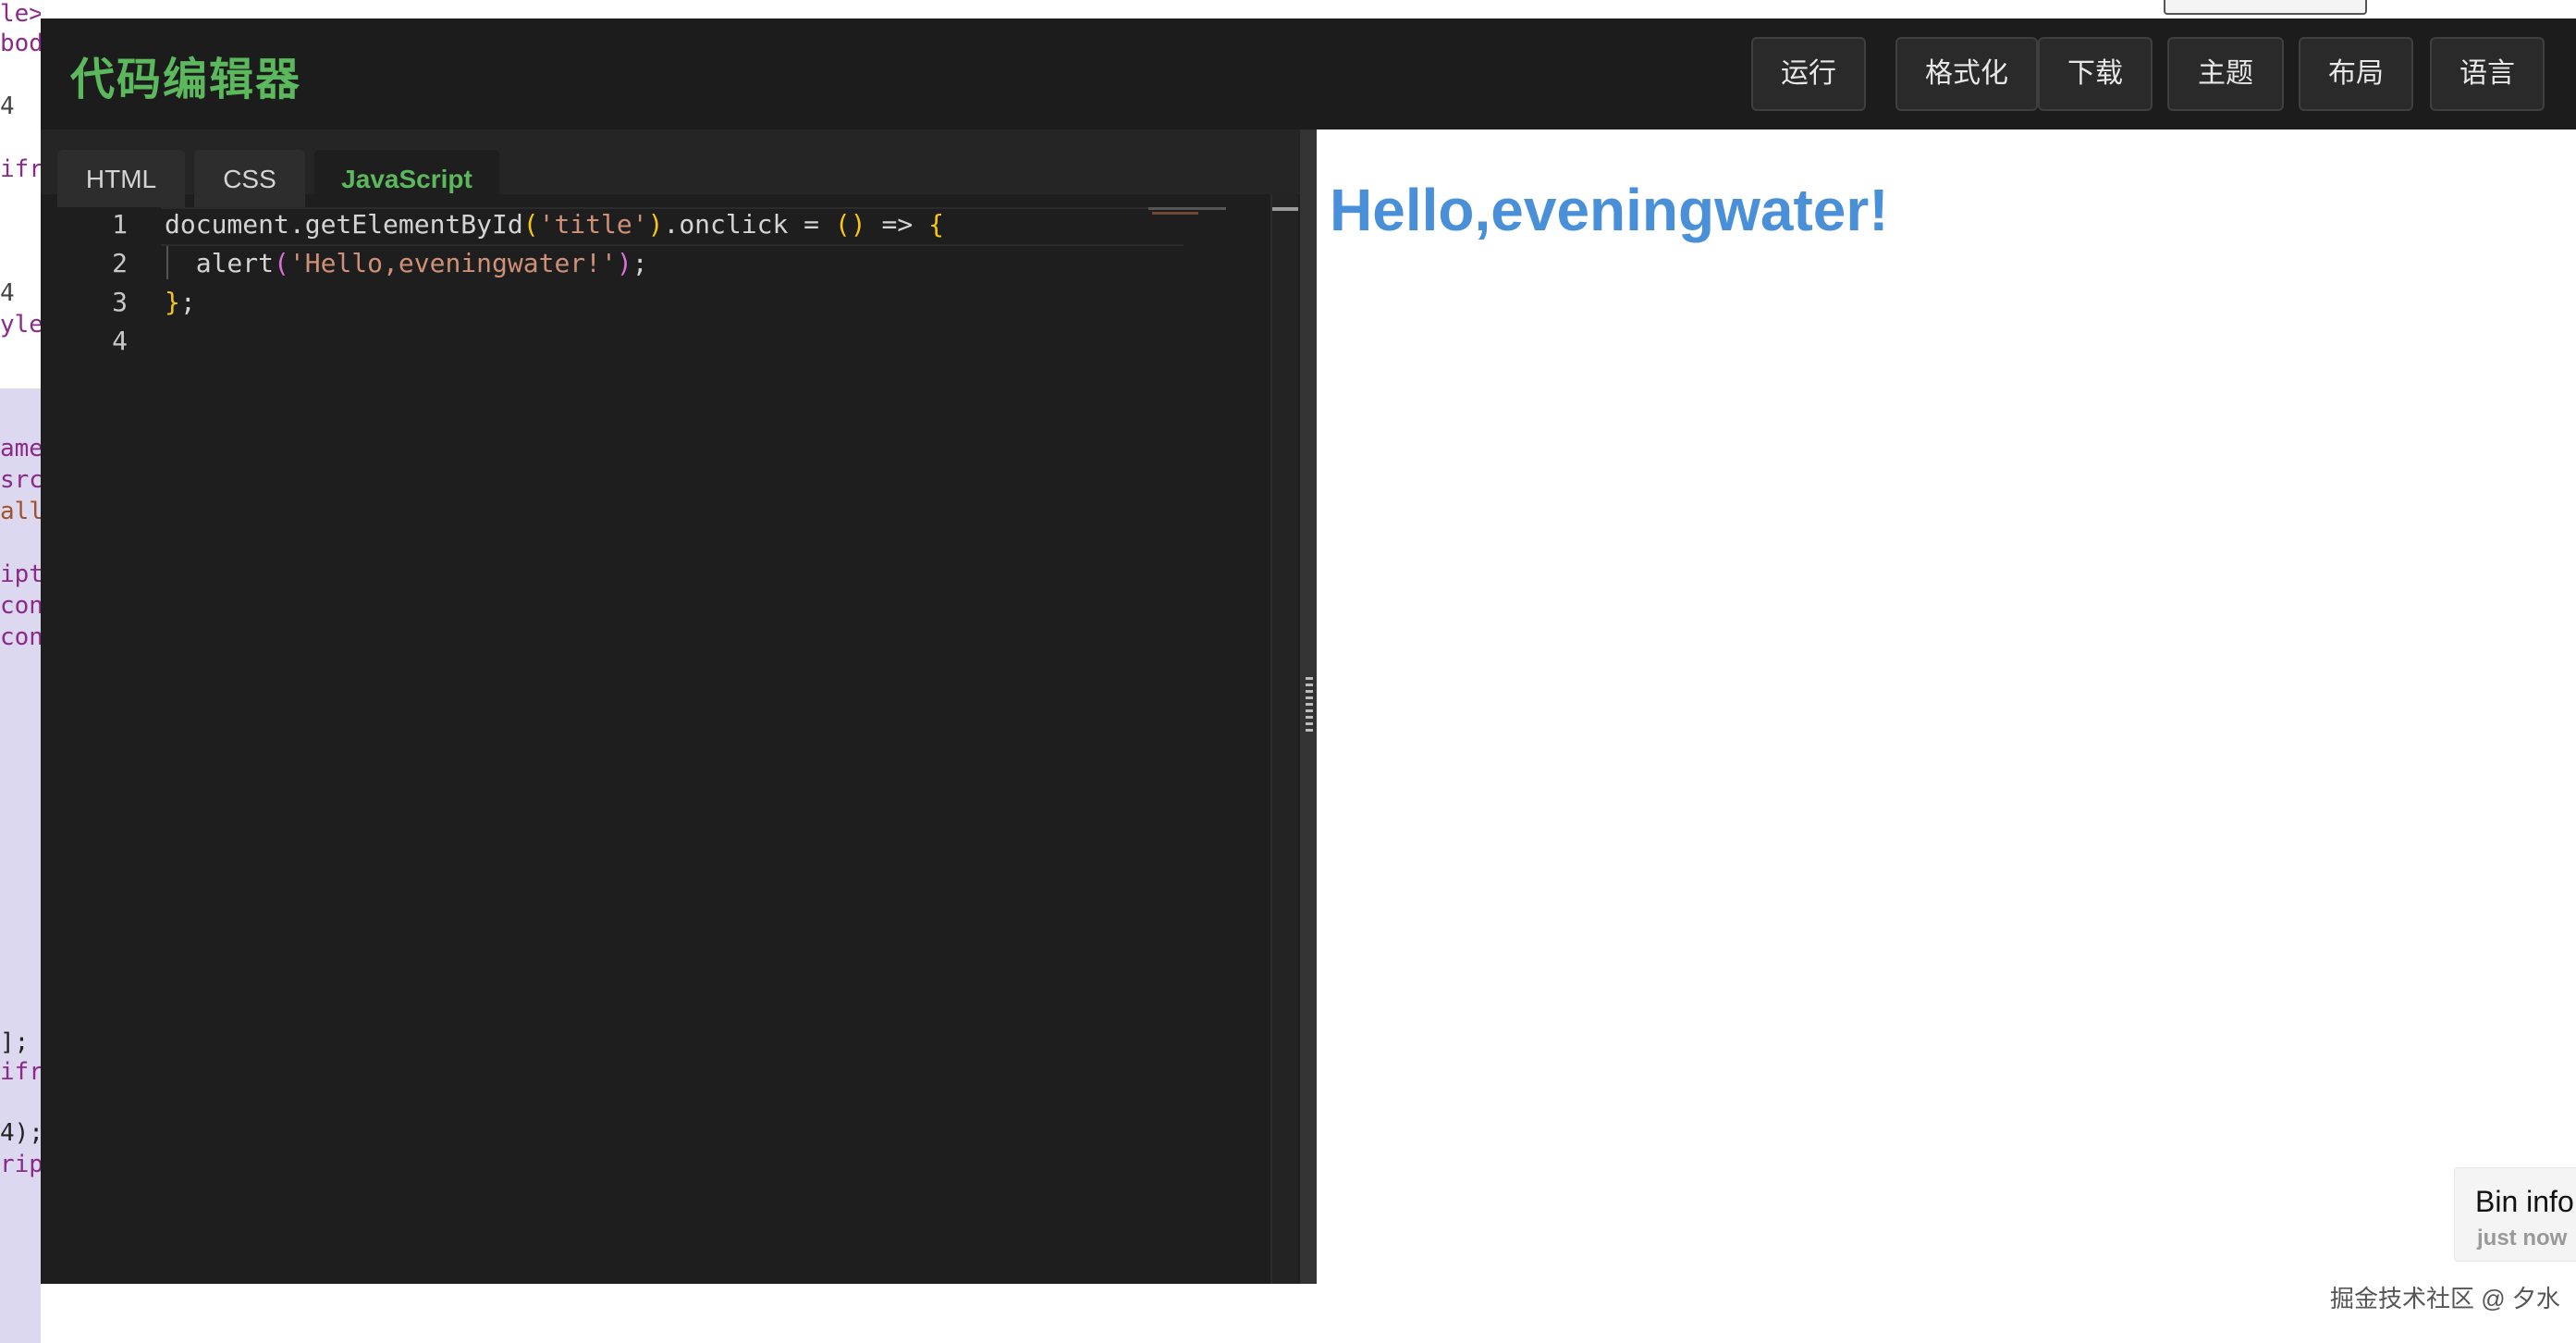 Image resolution: width=2576 pixels, height=1343 pixels. I want to click on tab-css: CSS, so click(250, 183).